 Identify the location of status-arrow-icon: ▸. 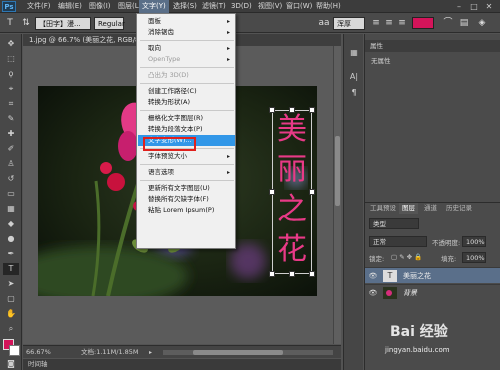
(153, 352).